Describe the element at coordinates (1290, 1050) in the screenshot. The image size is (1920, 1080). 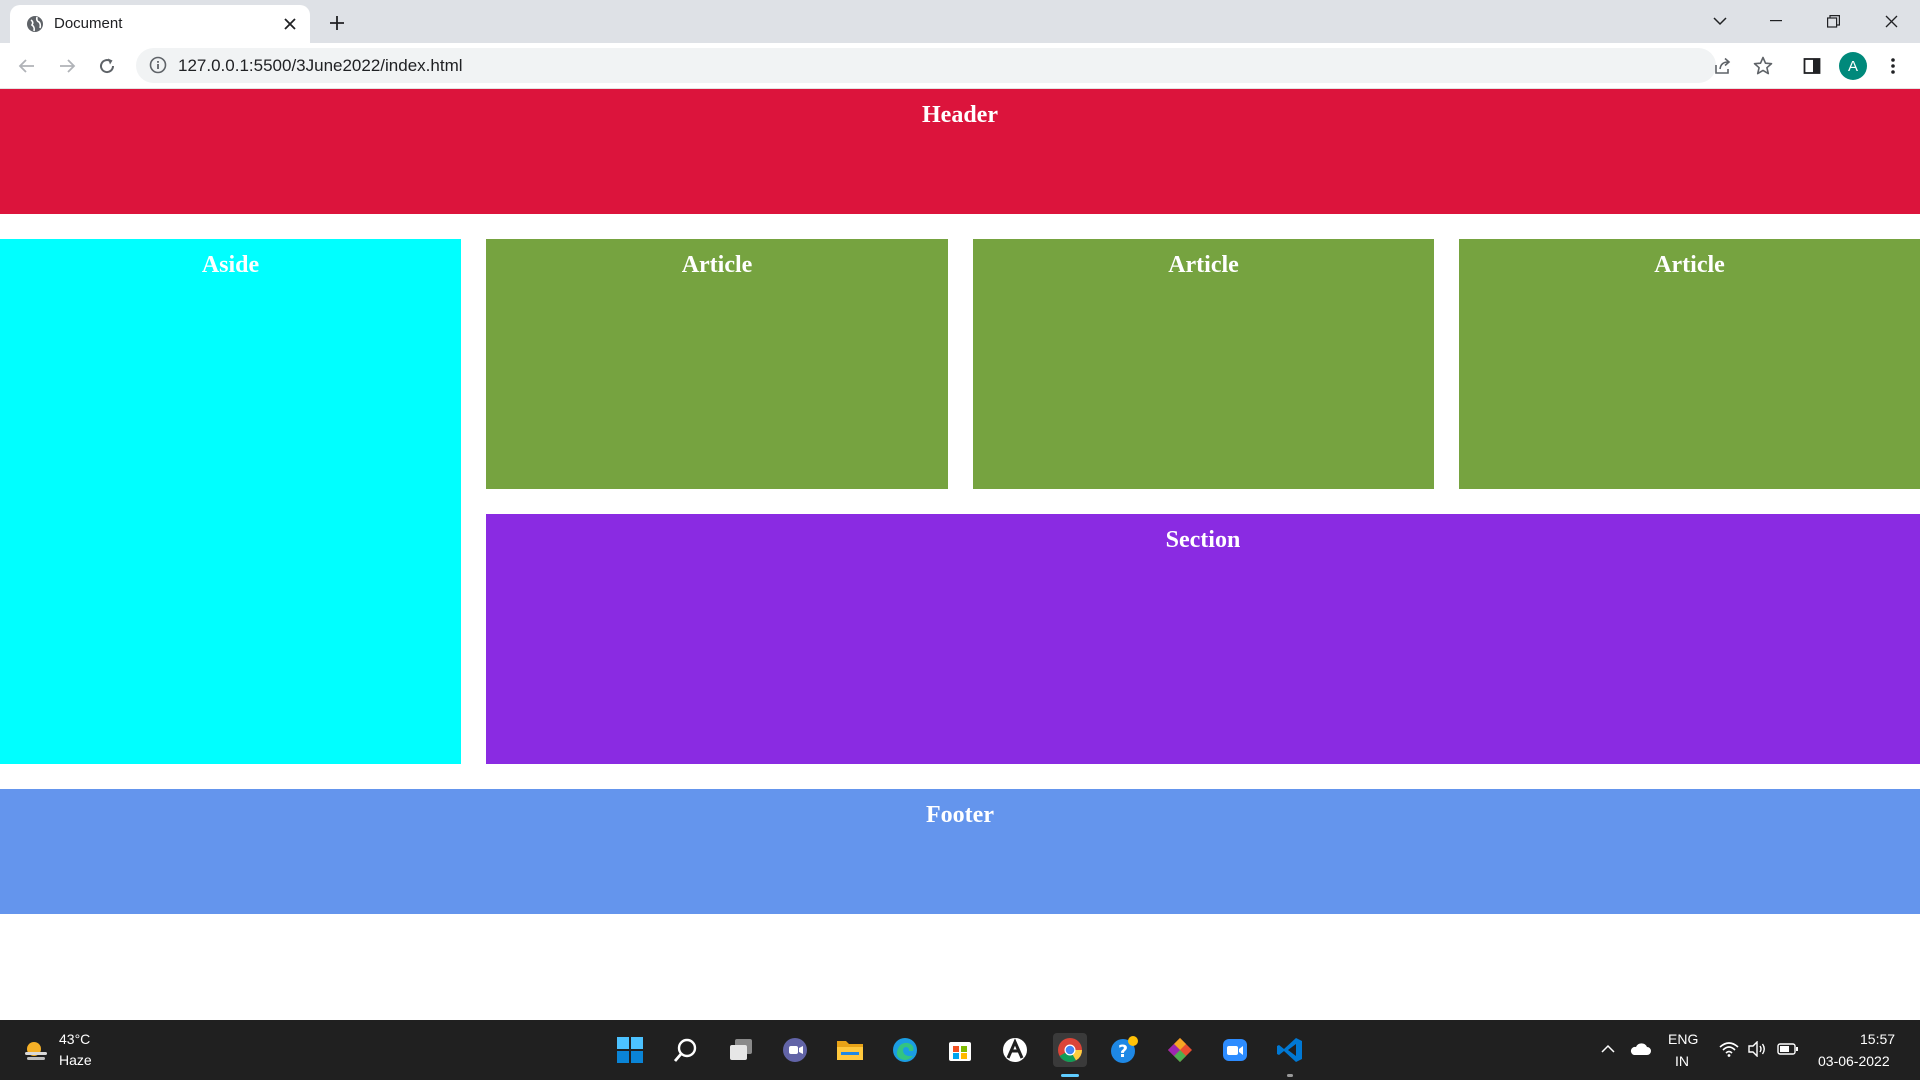
I see `vscode-icon` at that location.